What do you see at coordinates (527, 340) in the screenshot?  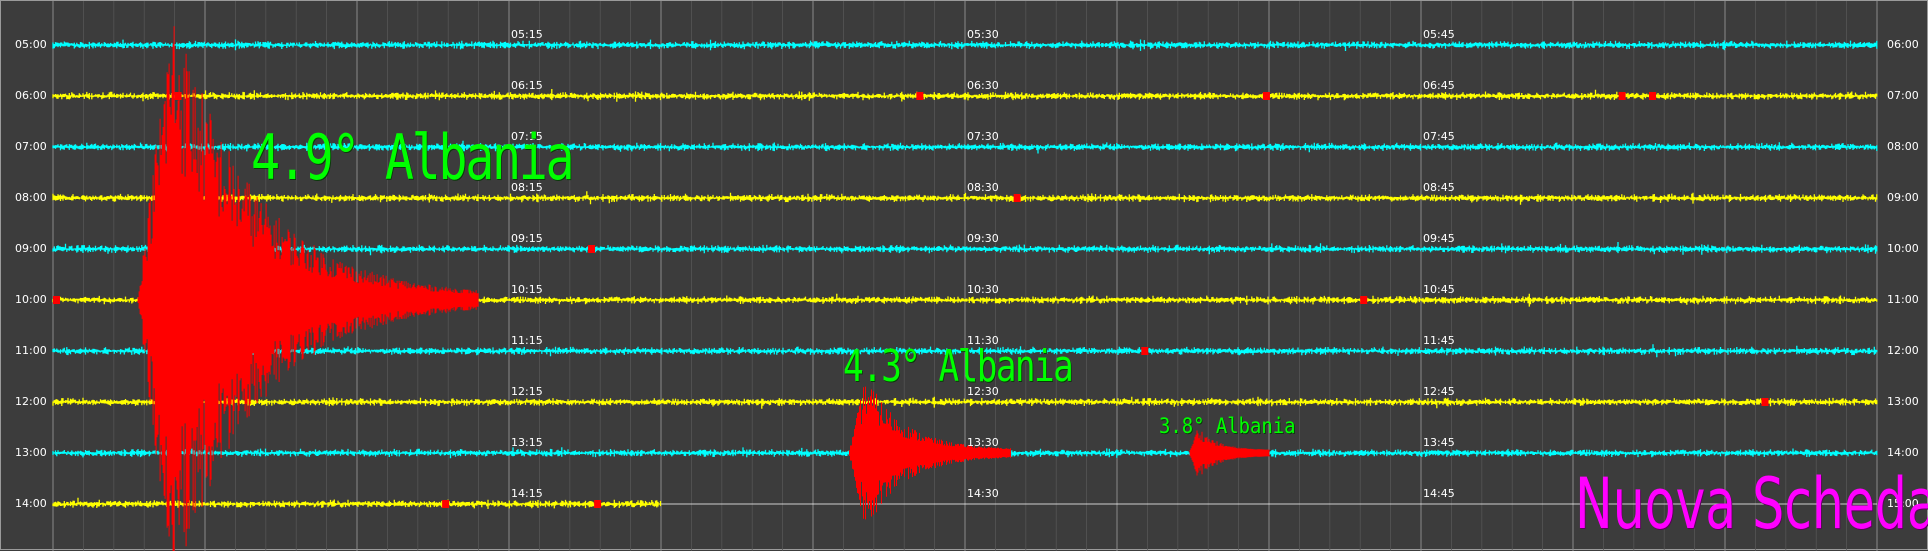 I see `minute-label: 11:15` at bounding box center [527, 340].